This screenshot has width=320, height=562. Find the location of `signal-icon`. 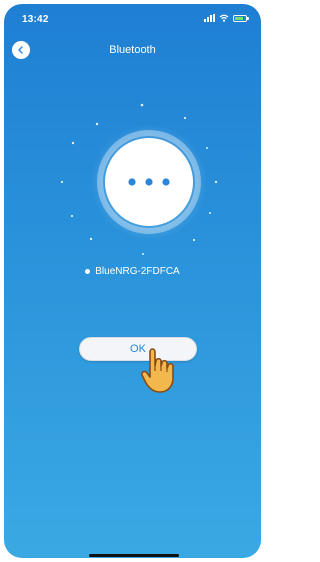

signal-icon is located at coordinates (209, 18).